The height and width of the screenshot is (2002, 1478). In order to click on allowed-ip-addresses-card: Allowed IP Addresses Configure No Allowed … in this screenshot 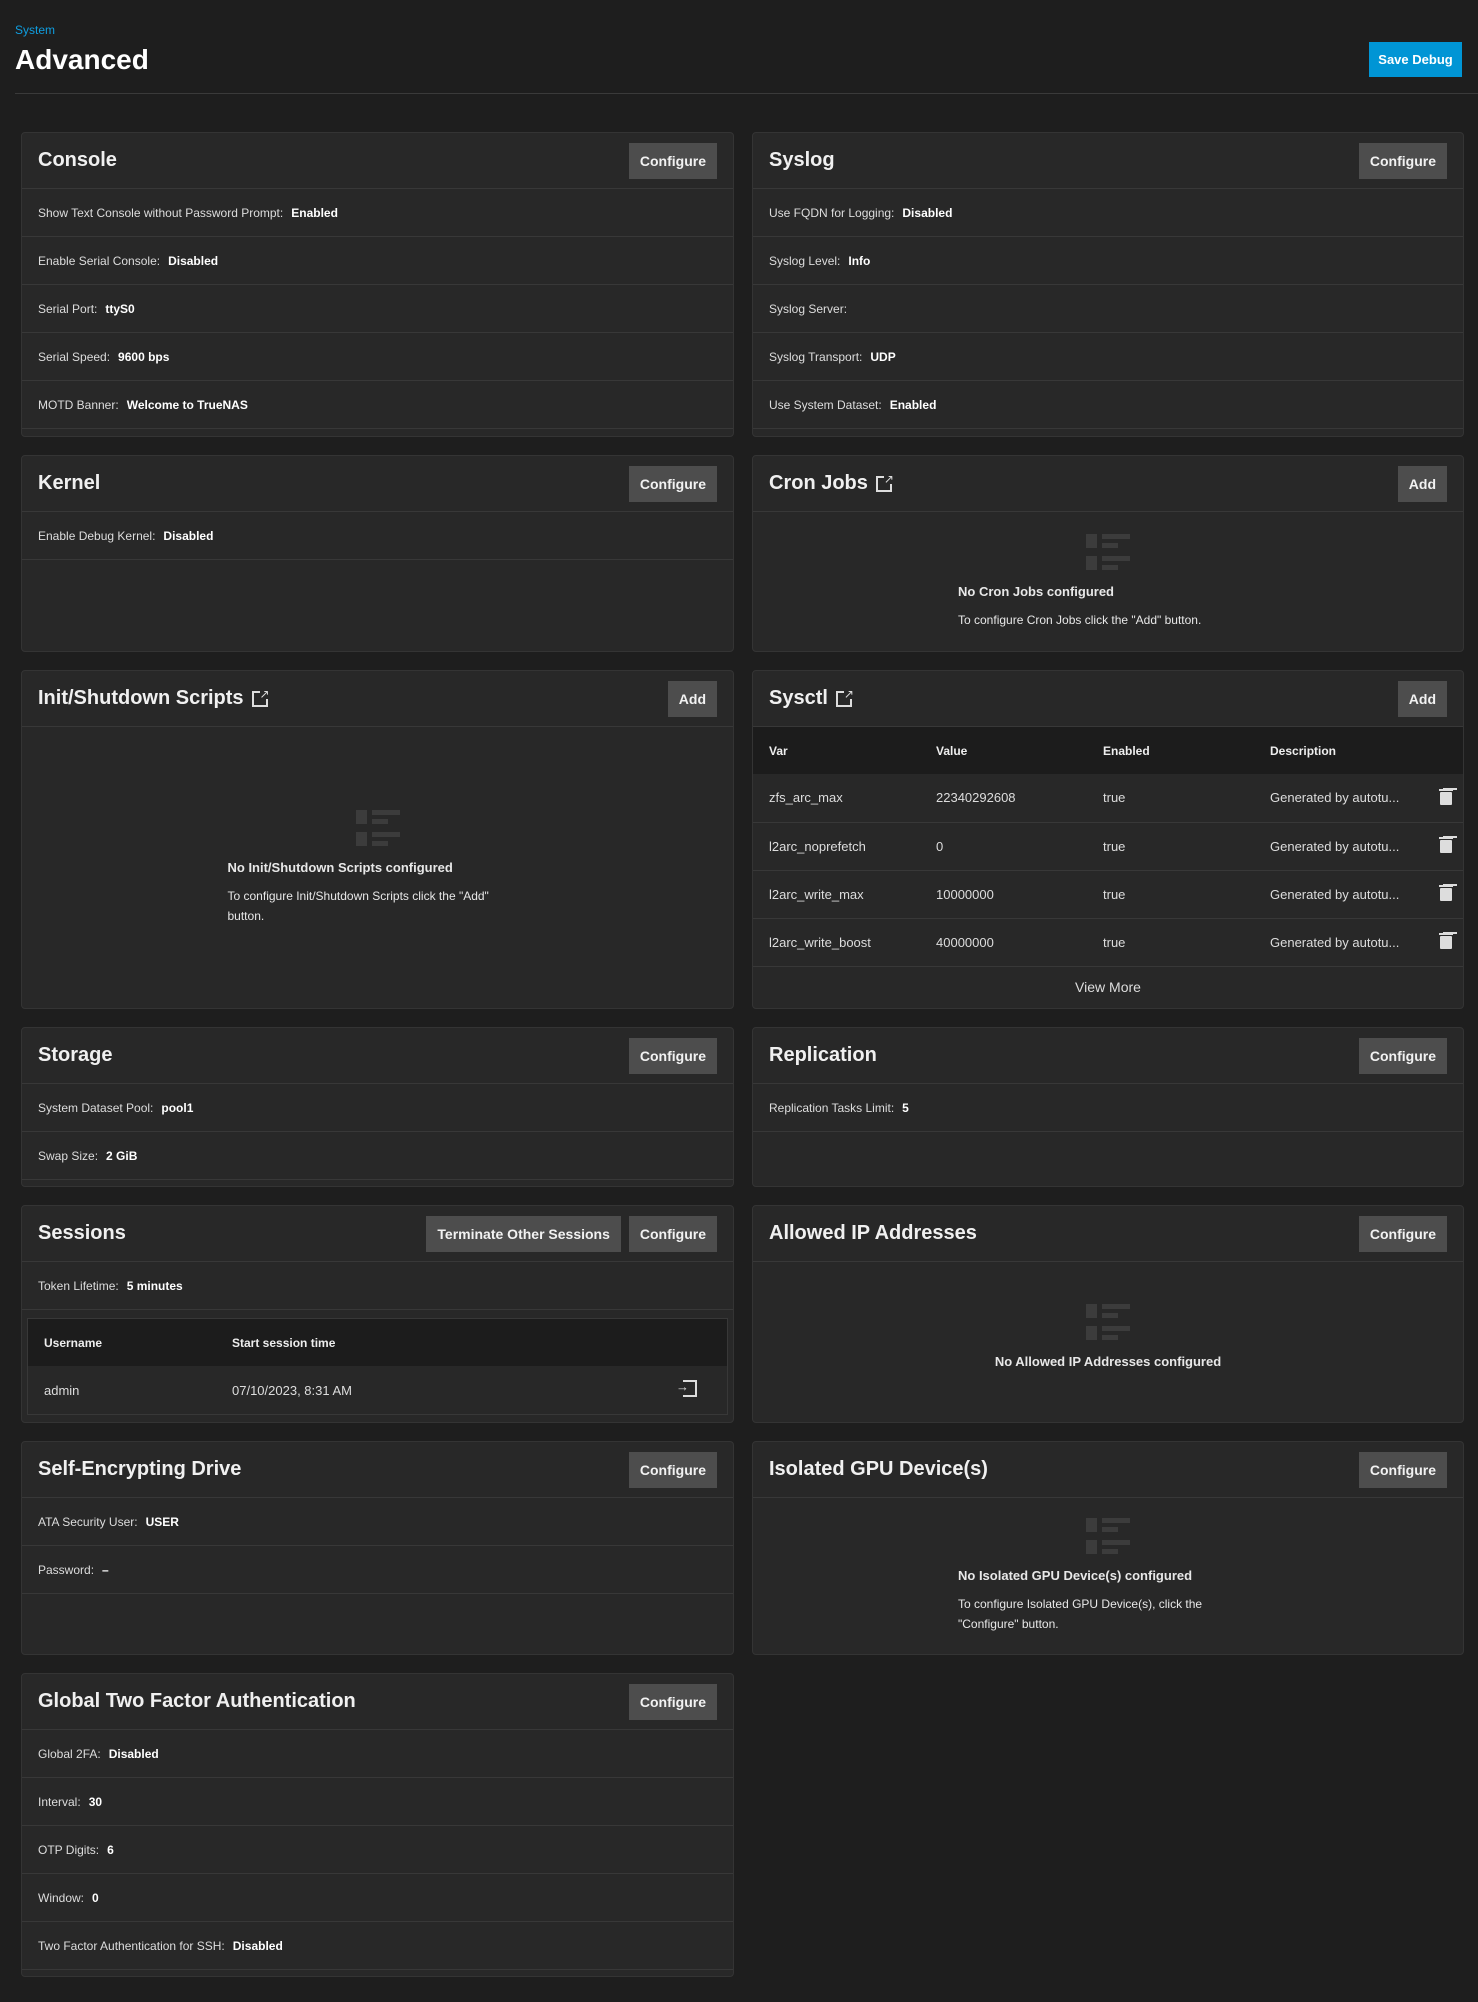, I will do `click(1108, 1314)`.